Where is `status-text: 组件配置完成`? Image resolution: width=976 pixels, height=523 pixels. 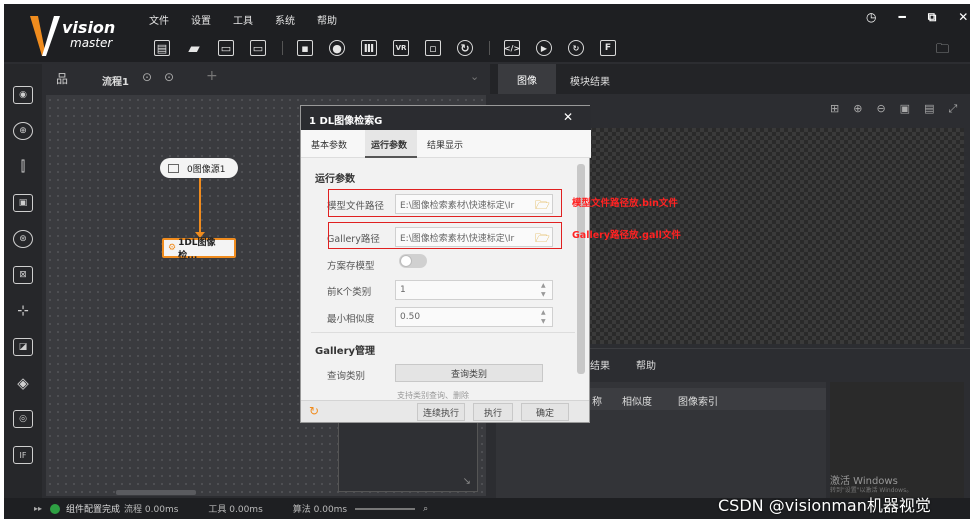
status-text: 组件配置完成 is located at coordinates (93, 510).